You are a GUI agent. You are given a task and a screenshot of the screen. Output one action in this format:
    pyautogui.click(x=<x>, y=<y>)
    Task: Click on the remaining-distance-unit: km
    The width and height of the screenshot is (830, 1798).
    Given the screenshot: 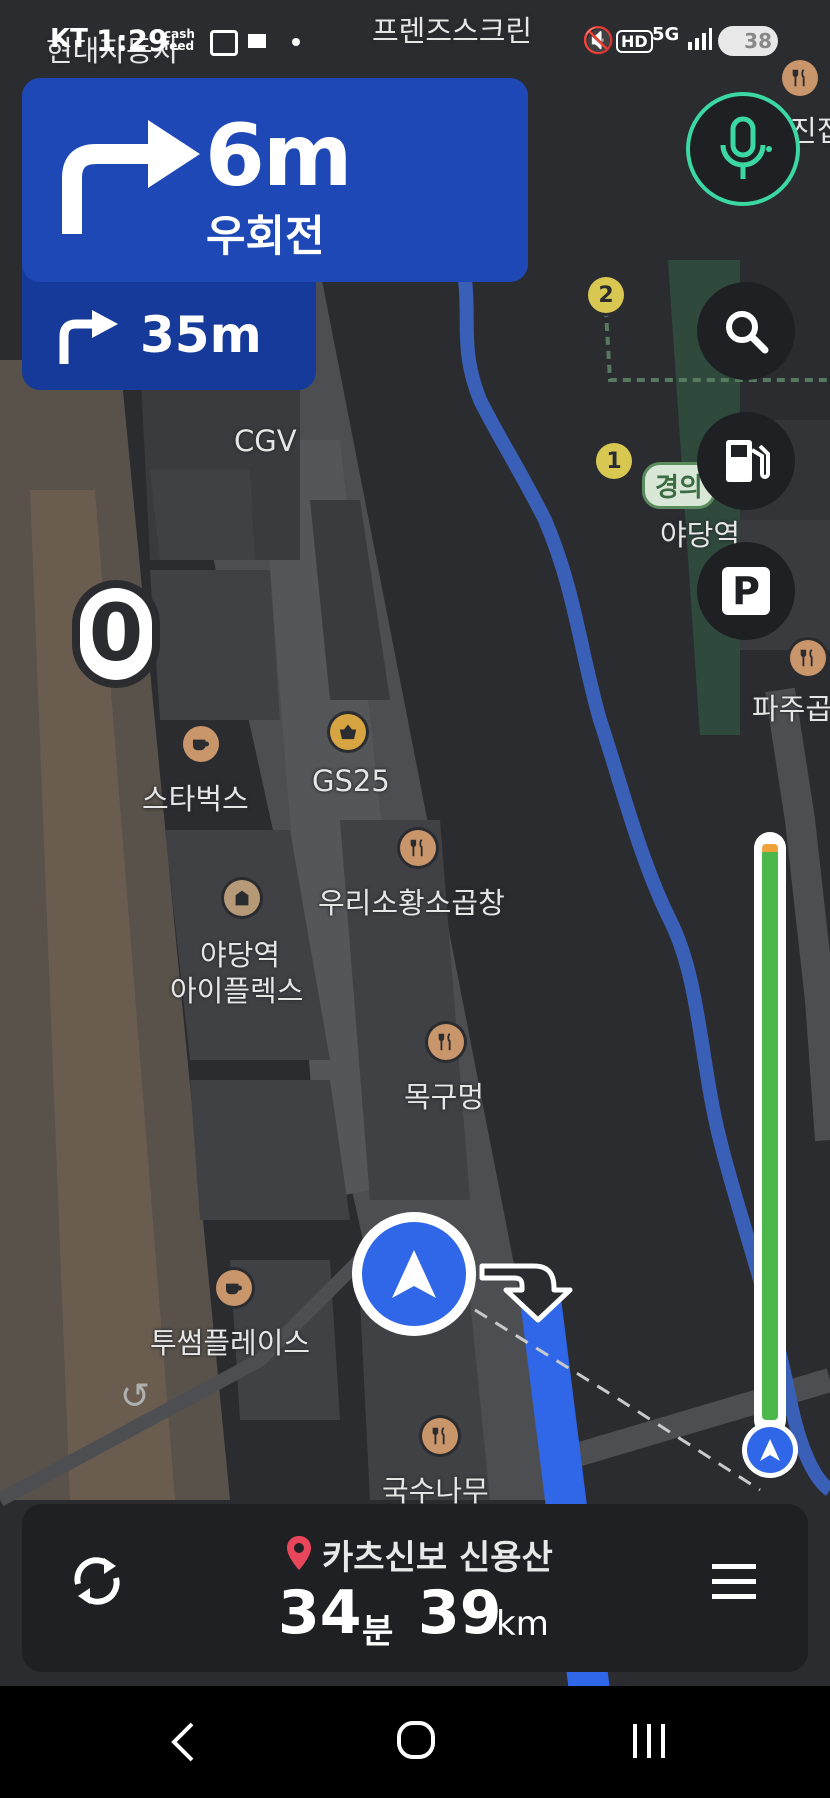 What is the action you would take?
    pyautogui.click(x=522, y=1624)
    